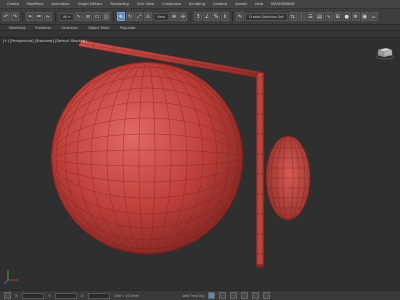 This screenshot has width=400, height=300. What do you see at coordinates (17, 28) in the screenshot?
I see `tab-modeling: Modeling` at bounding box center [17, 28].